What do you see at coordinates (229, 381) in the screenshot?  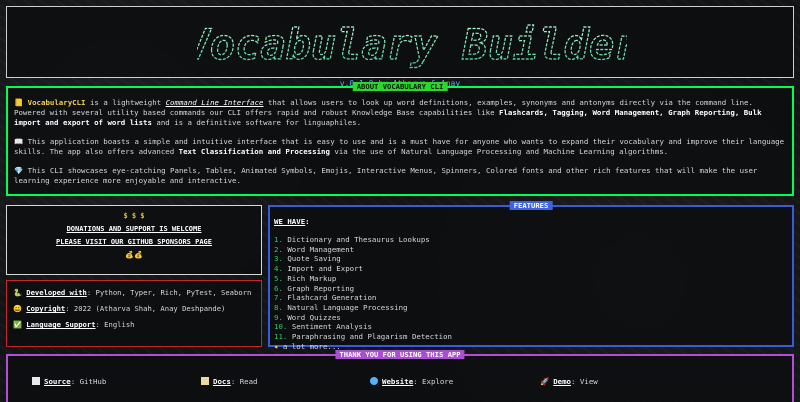 I see `docs-link: Docs: Read` at bounding box center [229, 381].